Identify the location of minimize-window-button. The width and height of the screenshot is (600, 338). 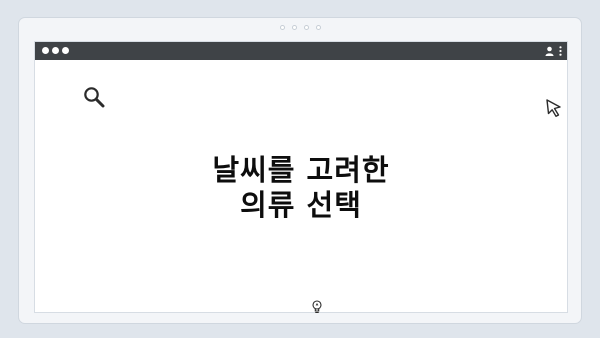
(55, 50).